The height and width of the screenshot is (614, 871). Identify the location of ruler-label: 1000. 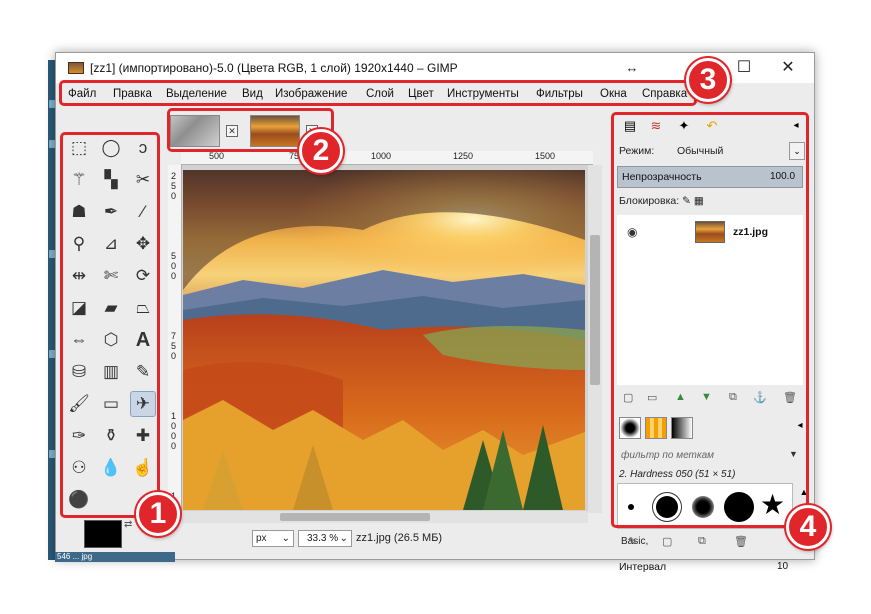
(381, 156).